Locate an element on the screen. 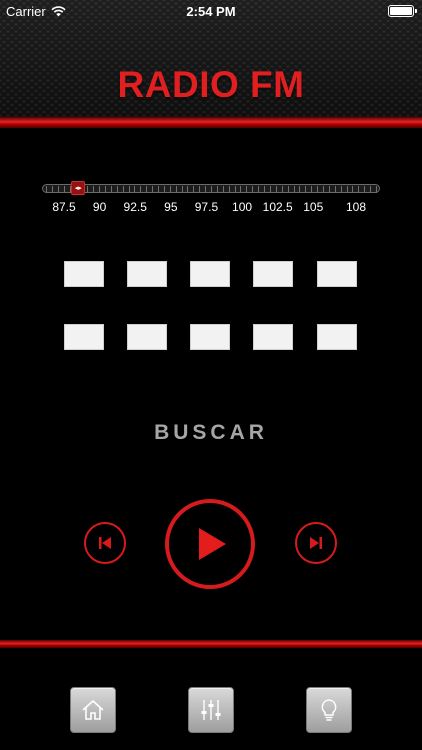 The image size is (422, 750). status-bar: Carrier 2:54 PM is located at coordinates (211, 11).